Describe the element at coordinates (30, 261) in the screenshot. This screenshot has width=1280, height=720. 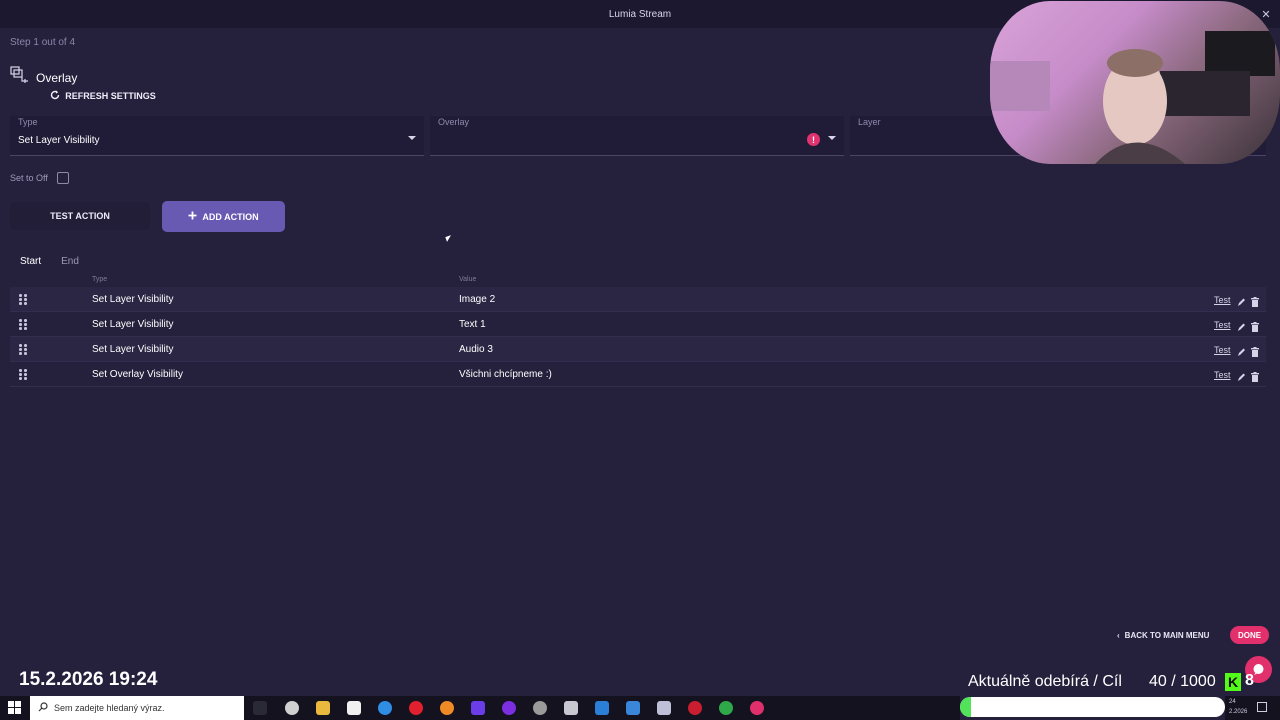
I see `tab-start: Start` at that location.